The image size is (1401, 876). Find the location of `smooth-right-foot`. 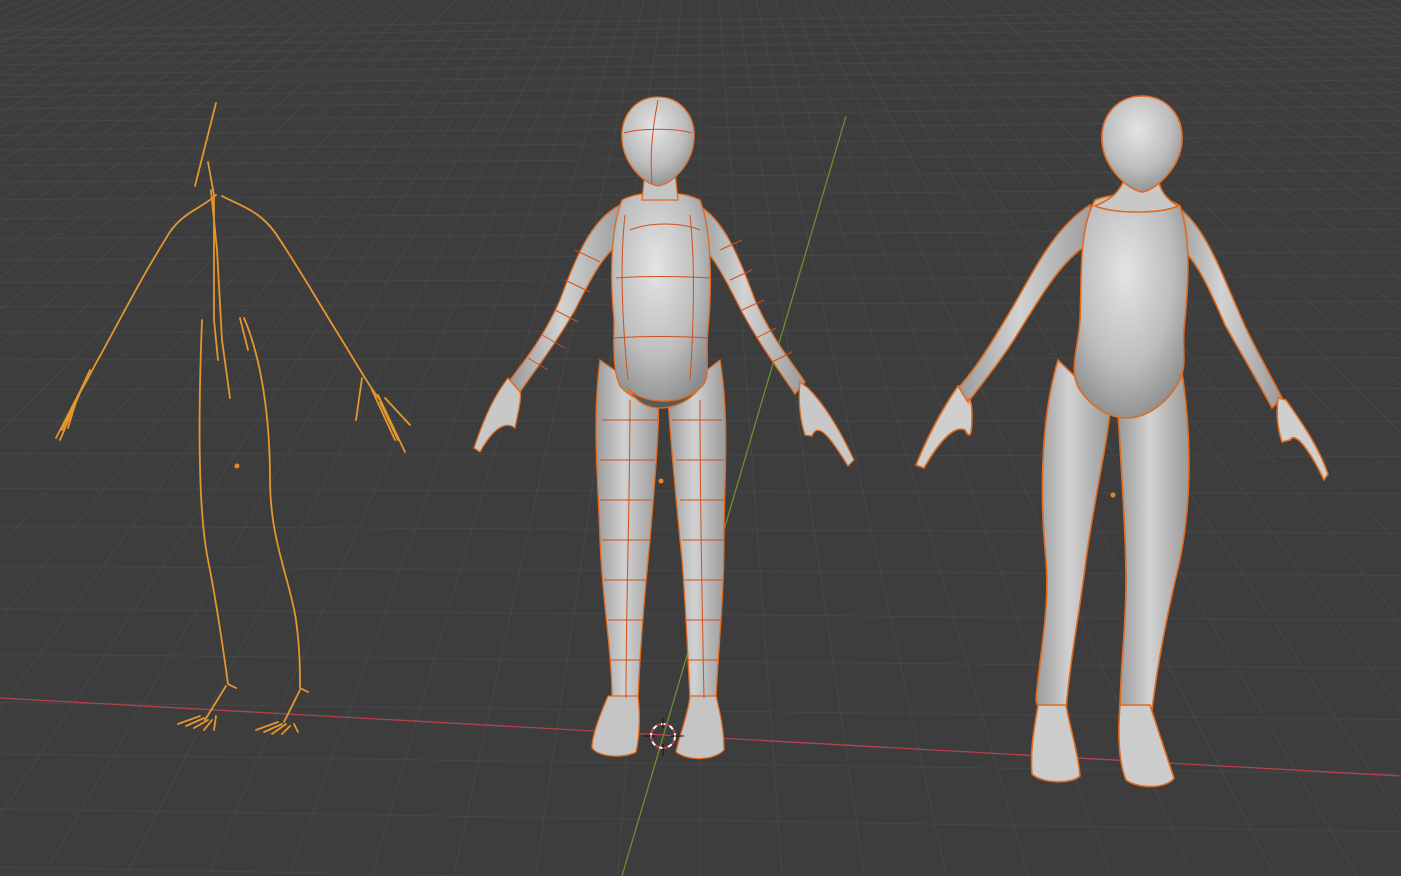

smooth-right-foot is located at coordinates (1146, 746).